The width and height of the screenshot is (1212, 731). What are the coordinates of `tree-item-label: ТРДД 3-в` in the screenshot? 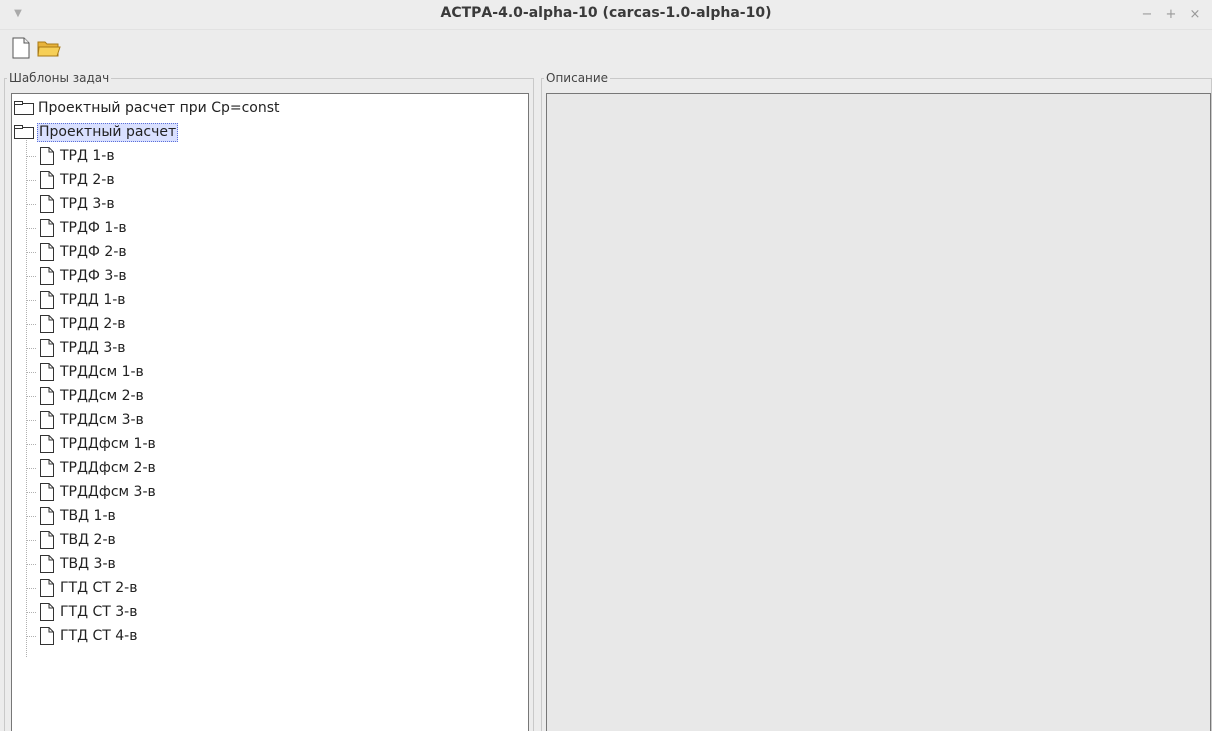 It's located at (93, 347).